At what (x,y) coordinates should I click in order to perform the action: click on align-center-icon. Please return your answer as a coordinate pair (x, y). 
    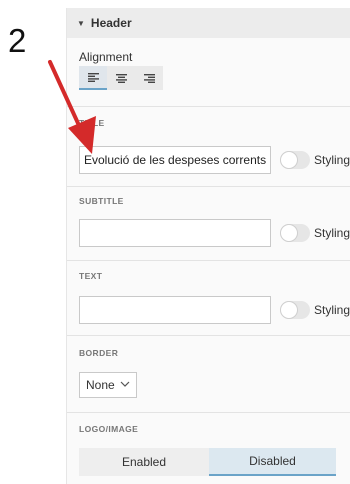
    Looking at the image, I should click on (121, 78).